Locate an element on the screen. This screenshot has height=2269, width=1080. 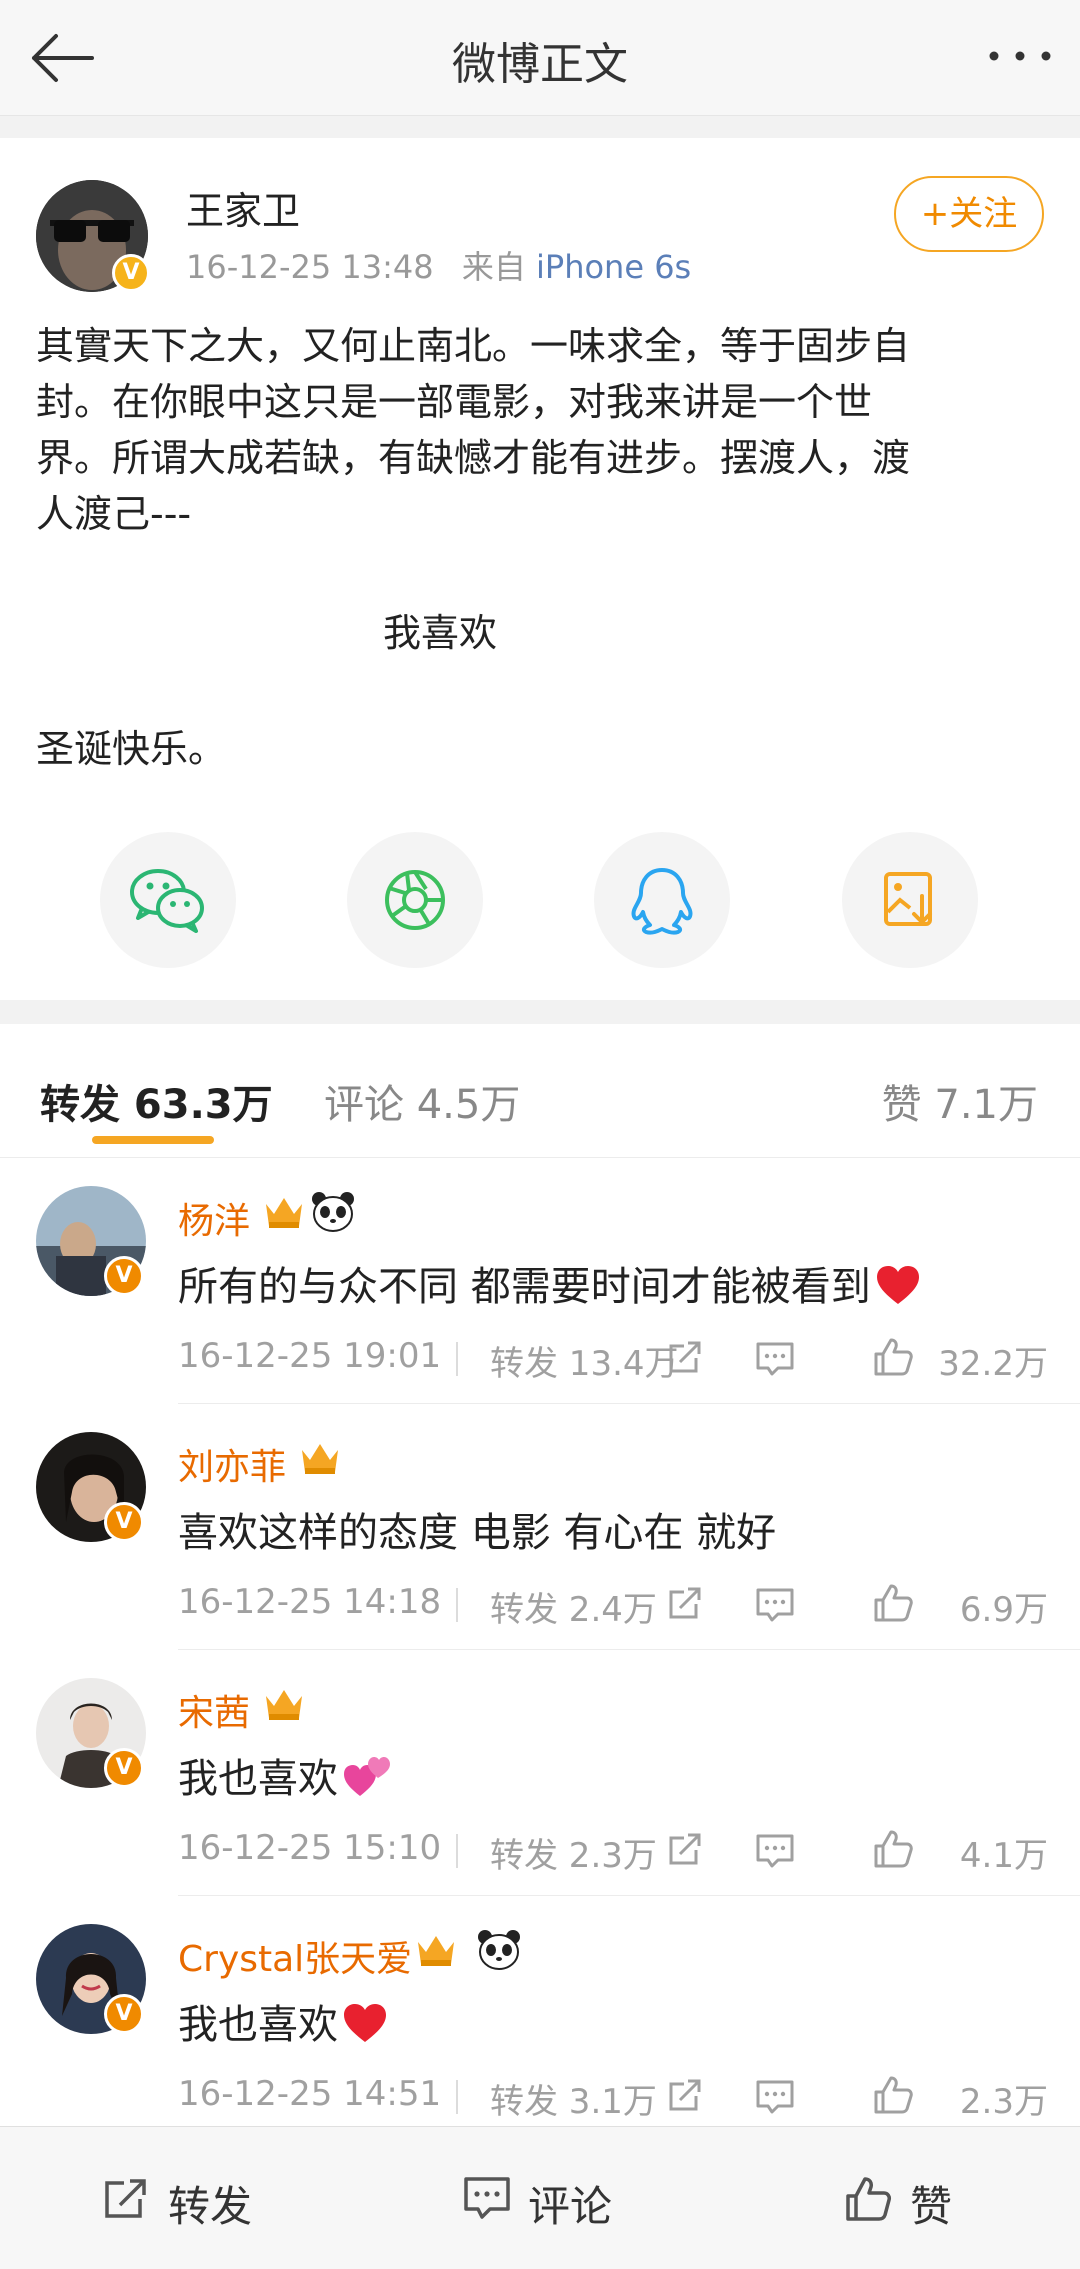
post-center-line: 我喜欢 is located at coordinates (439, 633).